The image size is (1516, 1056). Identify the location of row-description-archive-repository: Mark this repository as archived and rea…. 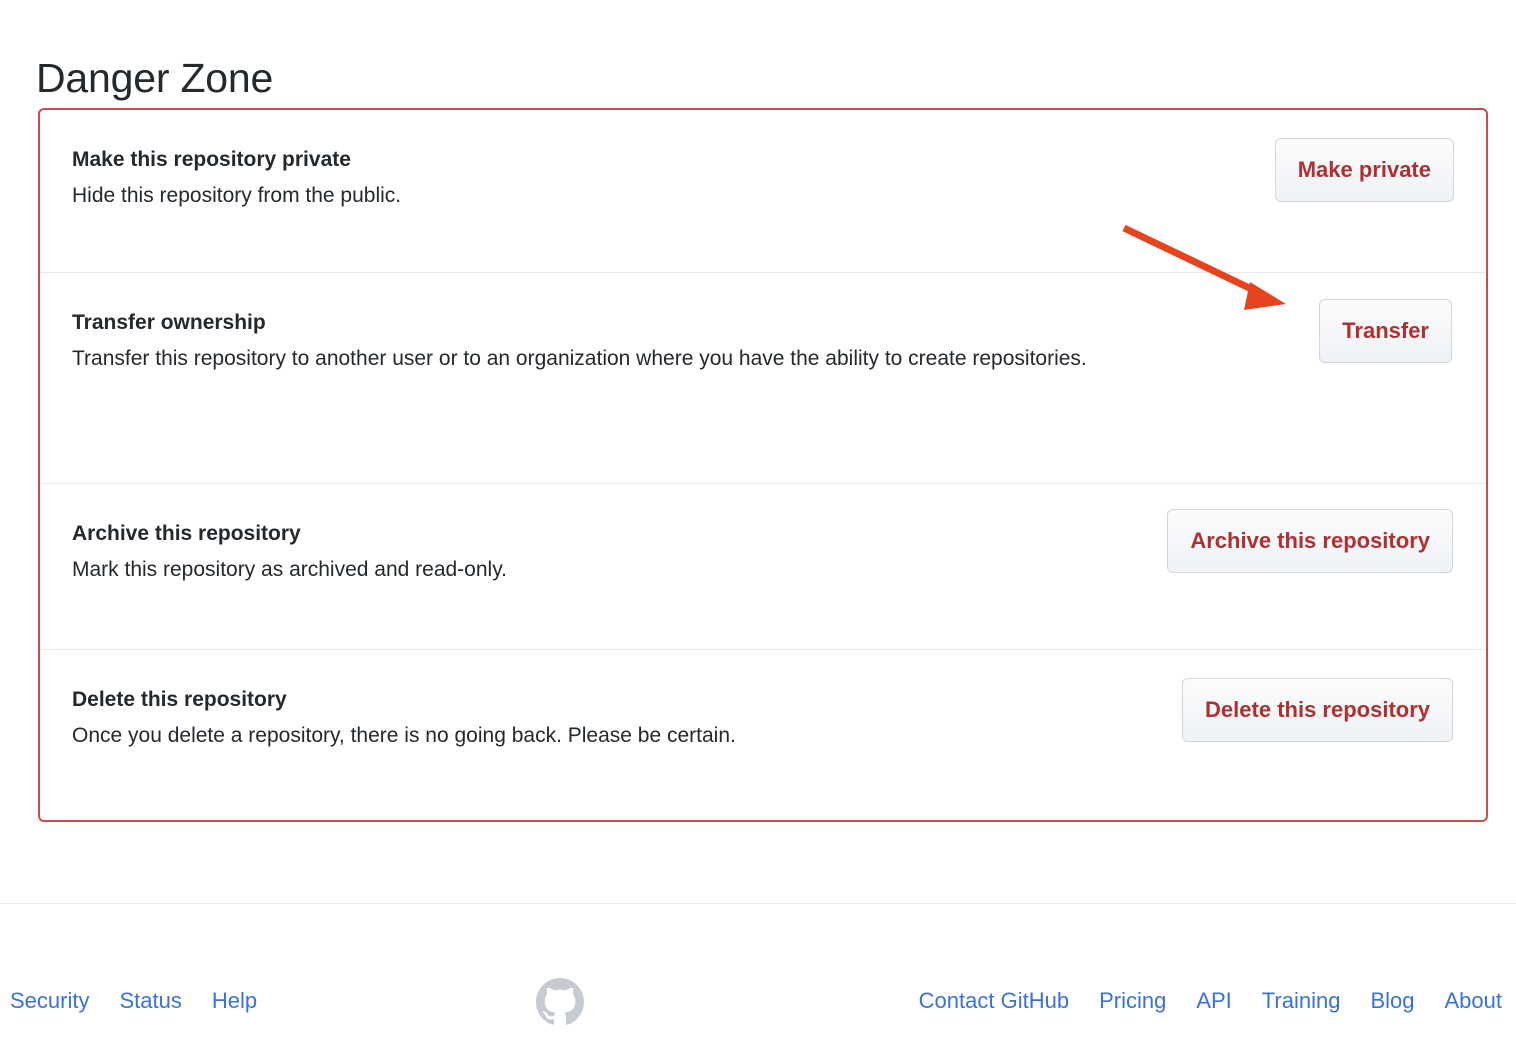
(289, 570).